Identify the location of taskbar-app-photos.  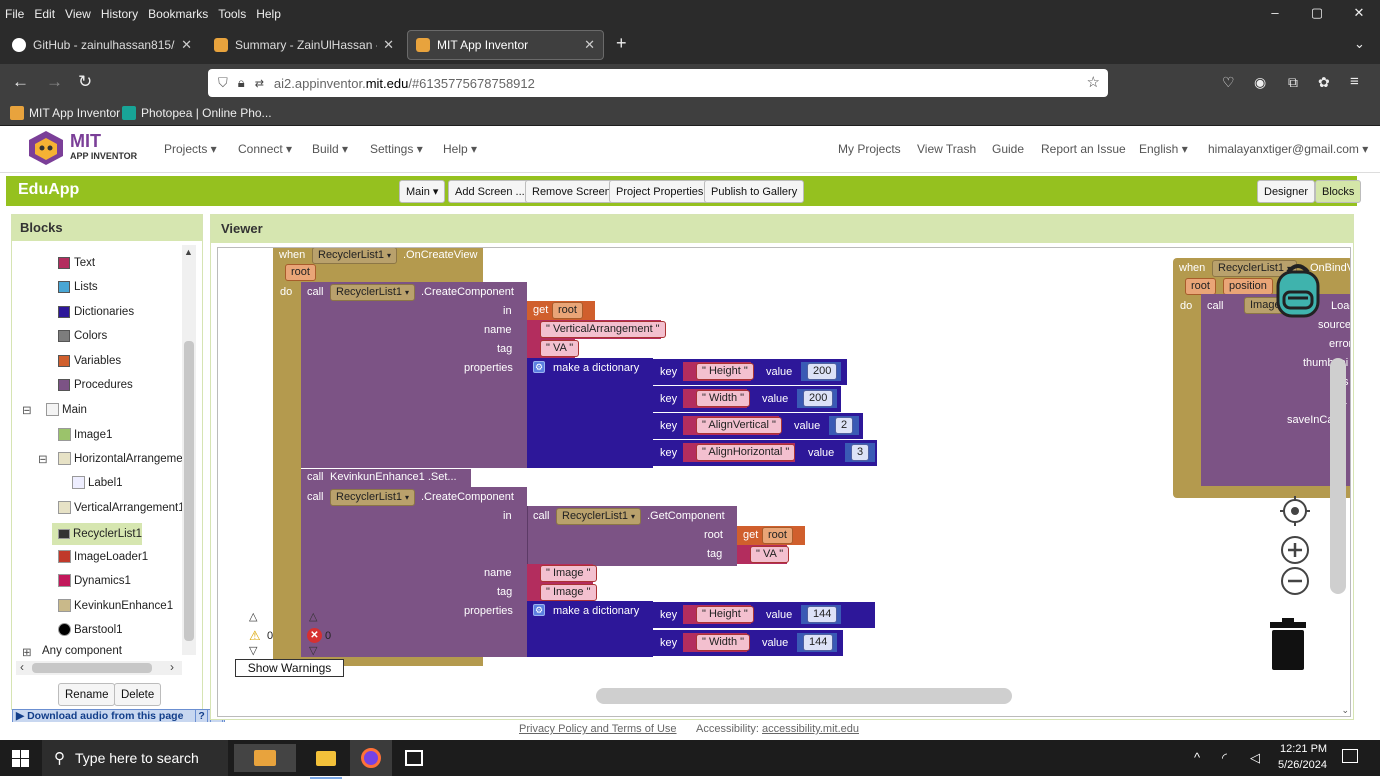
(414, 758).